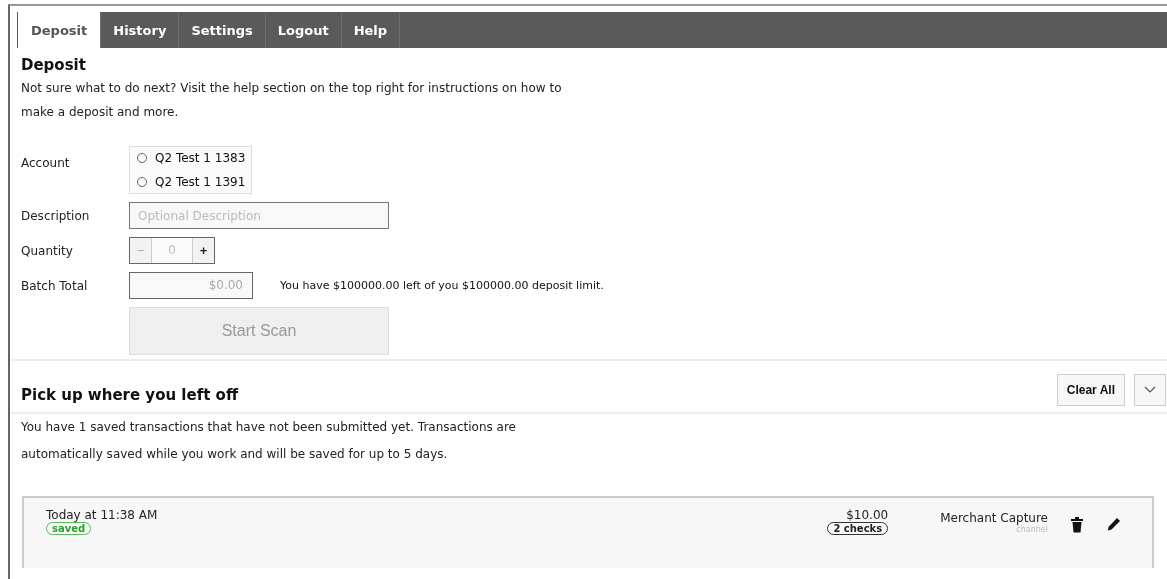  What do you see at coordinates (46, 163) in the screenshot?
I see `field-label: Account` at bounding box center [46, 163].